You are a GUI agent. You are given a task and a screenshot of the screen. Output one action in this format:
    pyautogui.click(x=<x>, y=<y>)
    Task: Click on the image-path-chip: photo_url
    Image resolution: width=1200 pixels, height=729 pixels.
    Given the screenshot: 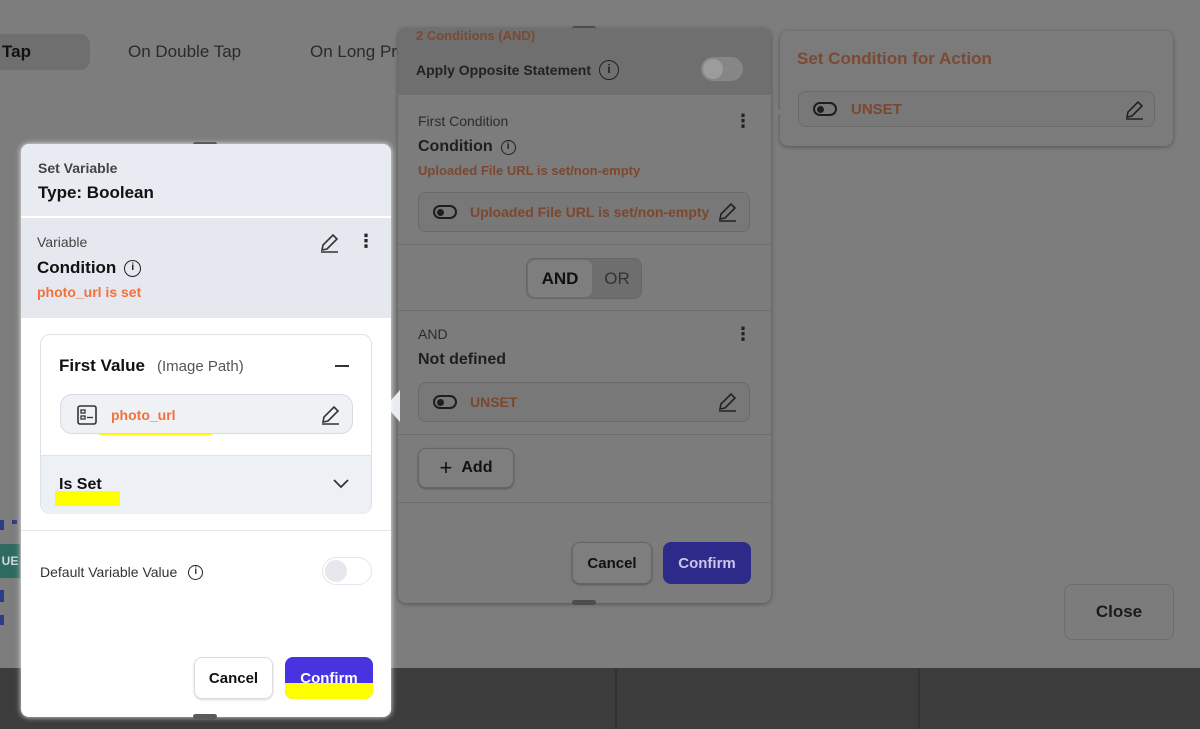 What is the action you would take?
    pyautogui.click(x=206, y=414)
    